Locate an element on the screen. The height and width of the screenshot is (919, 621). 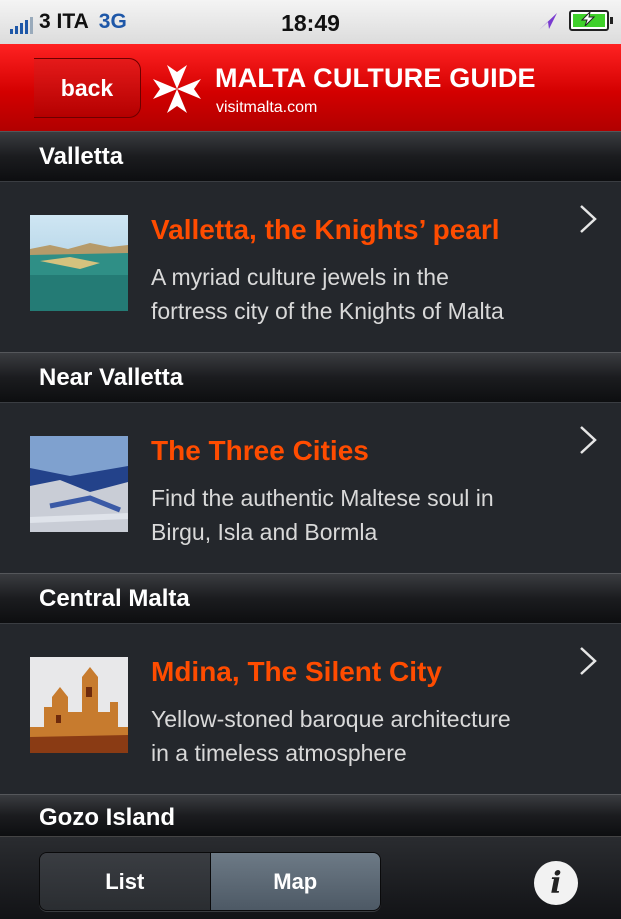
info-icon: i is located at coordinates (556, 883).